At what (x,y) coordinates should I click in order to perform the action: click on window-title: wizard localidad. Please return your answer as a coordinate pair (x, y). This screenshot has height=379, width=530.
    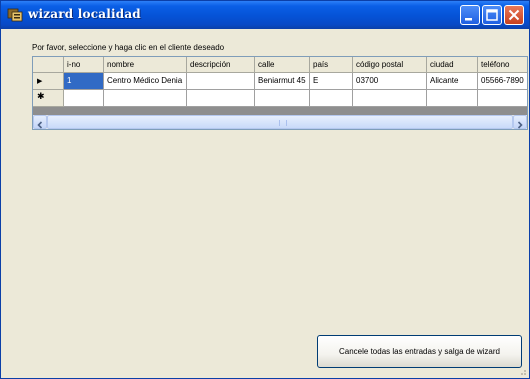
    Looking at the image, I should click on (84, 14).